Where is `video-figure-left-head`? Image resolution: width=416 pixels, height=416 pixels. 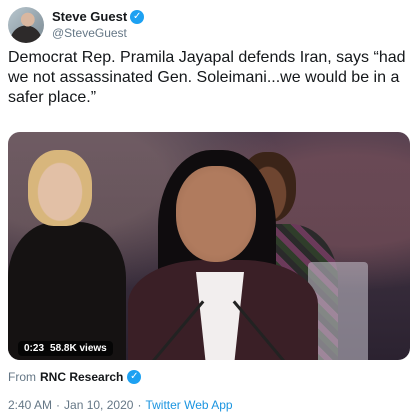
video-figure-left-head is located at coordinates (60, 188).